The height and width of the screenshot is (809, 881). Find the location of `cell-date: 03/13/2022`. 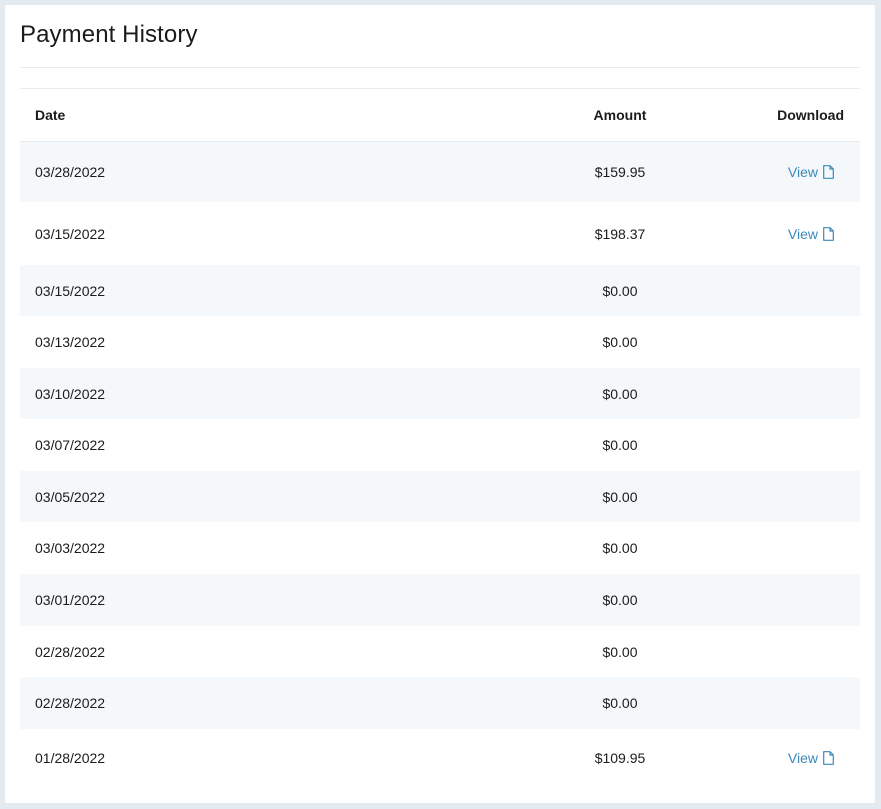

cell-date: 03/13/2022 is located at coordinates (70, 342).